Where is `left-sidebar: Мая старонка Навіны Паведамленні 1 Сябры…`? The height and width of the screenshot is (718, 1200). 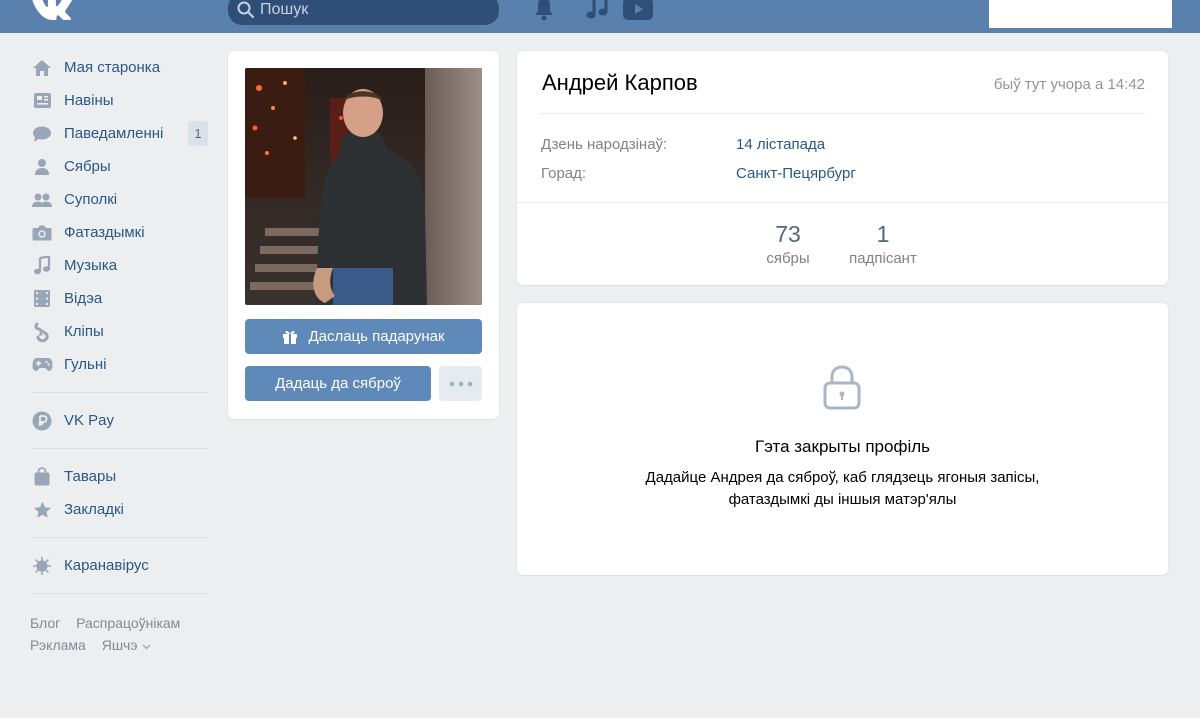
left-sidebar: Мая старонка Навіны Паведамленні 1 Сябры… is located at coordinates (119, 353).